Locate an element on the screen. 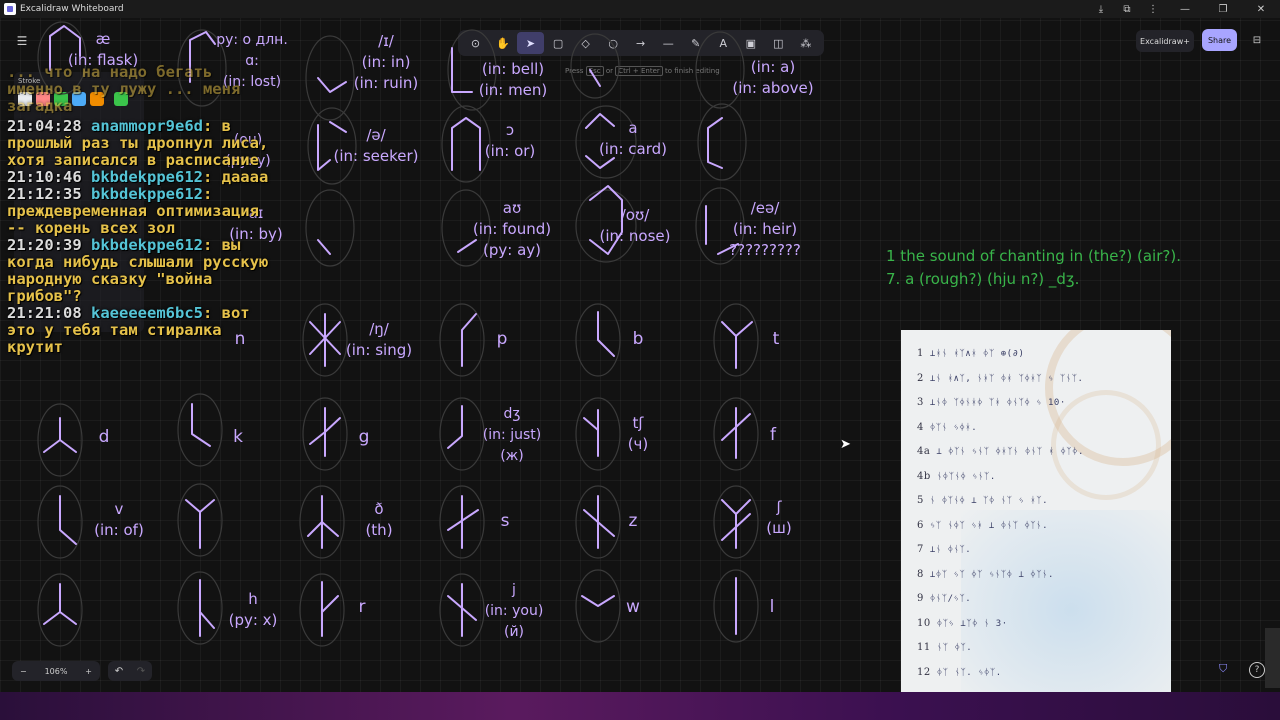 The width and height of the screenshot is (1280, 720). glyph-label: dʒ (in: just) (ж) is located at coordinates (512, 435).